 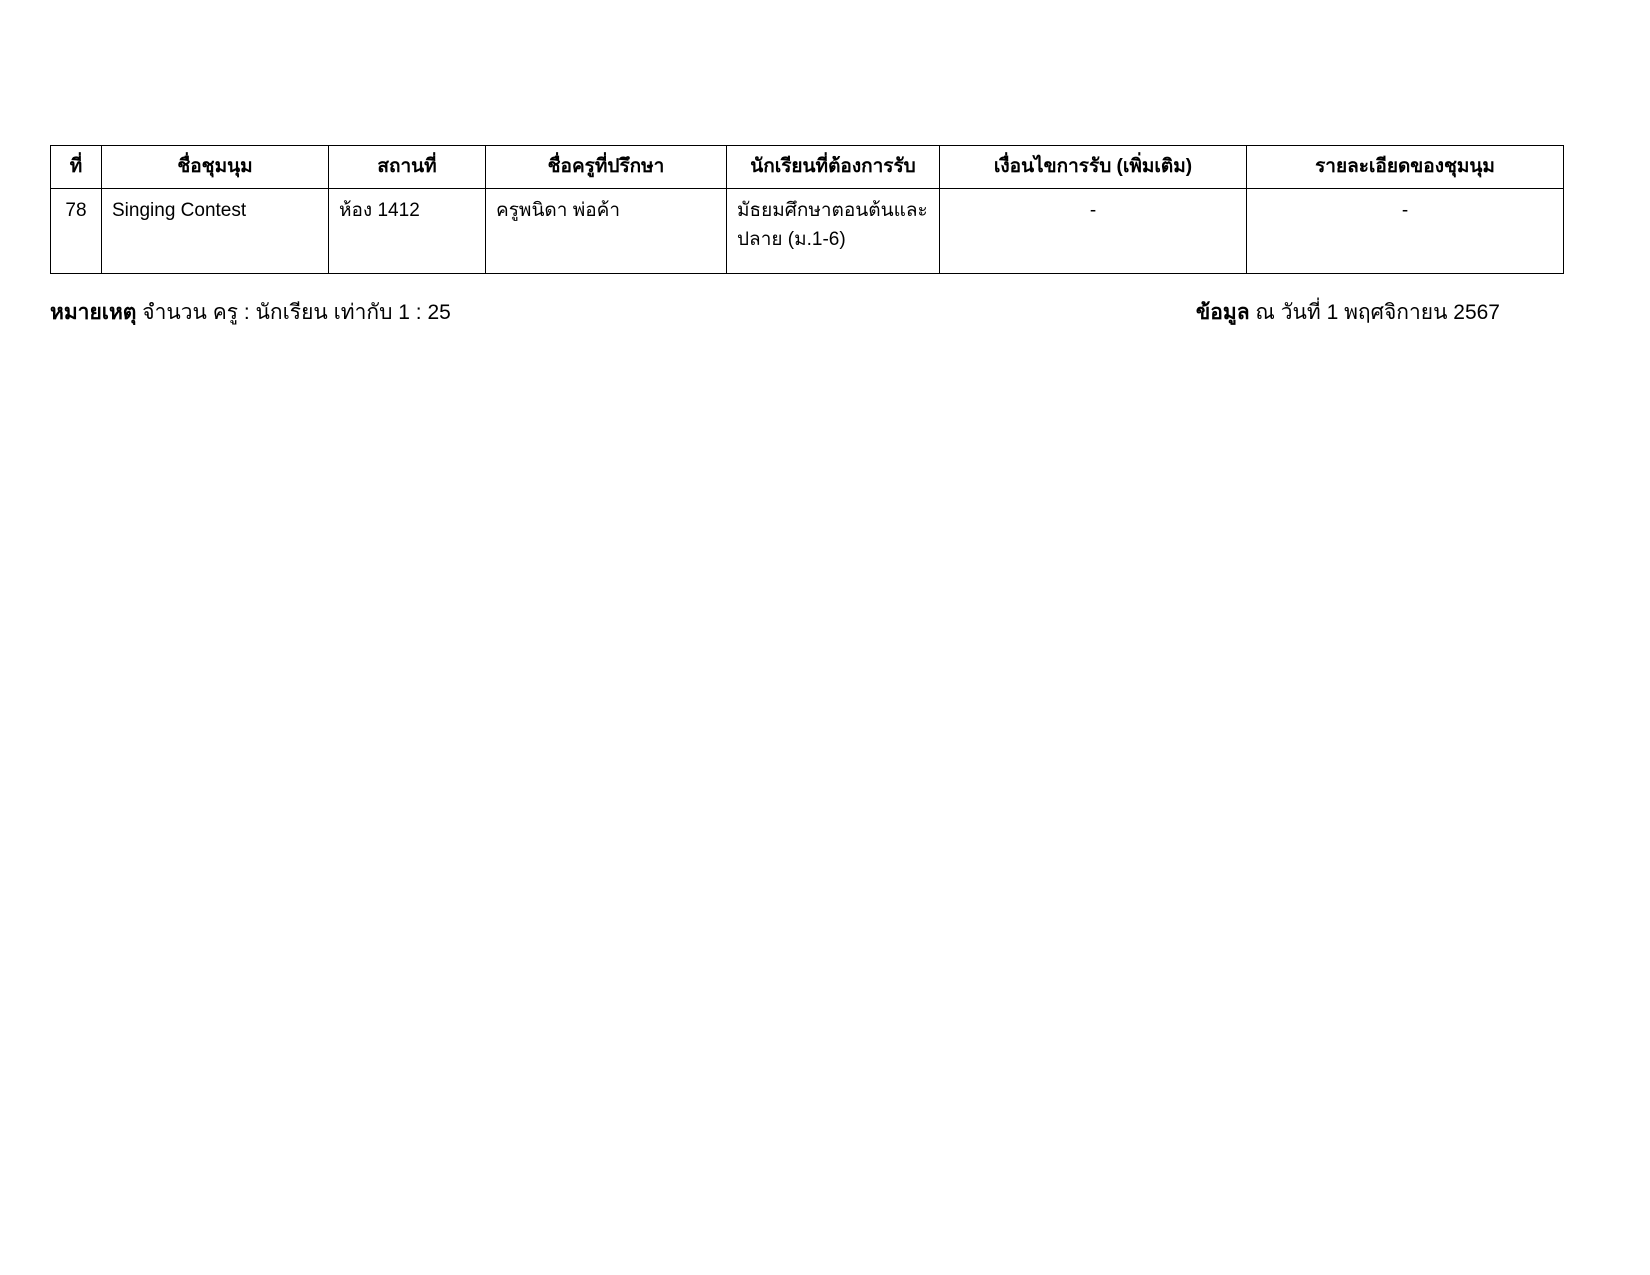 I want to click on cell-place: ห้อง 1412, so click(x=407, y=231).